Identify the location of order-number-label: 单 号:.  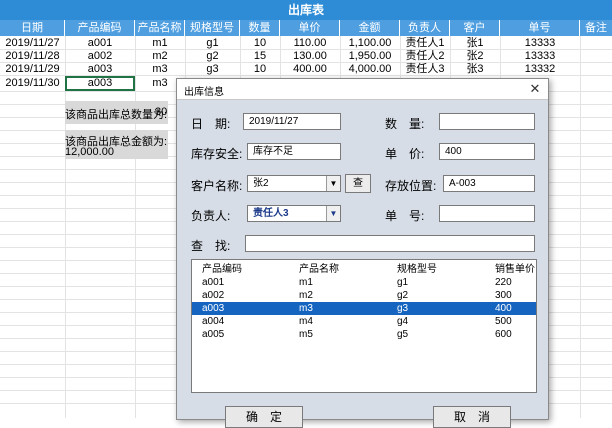
(405, 216).